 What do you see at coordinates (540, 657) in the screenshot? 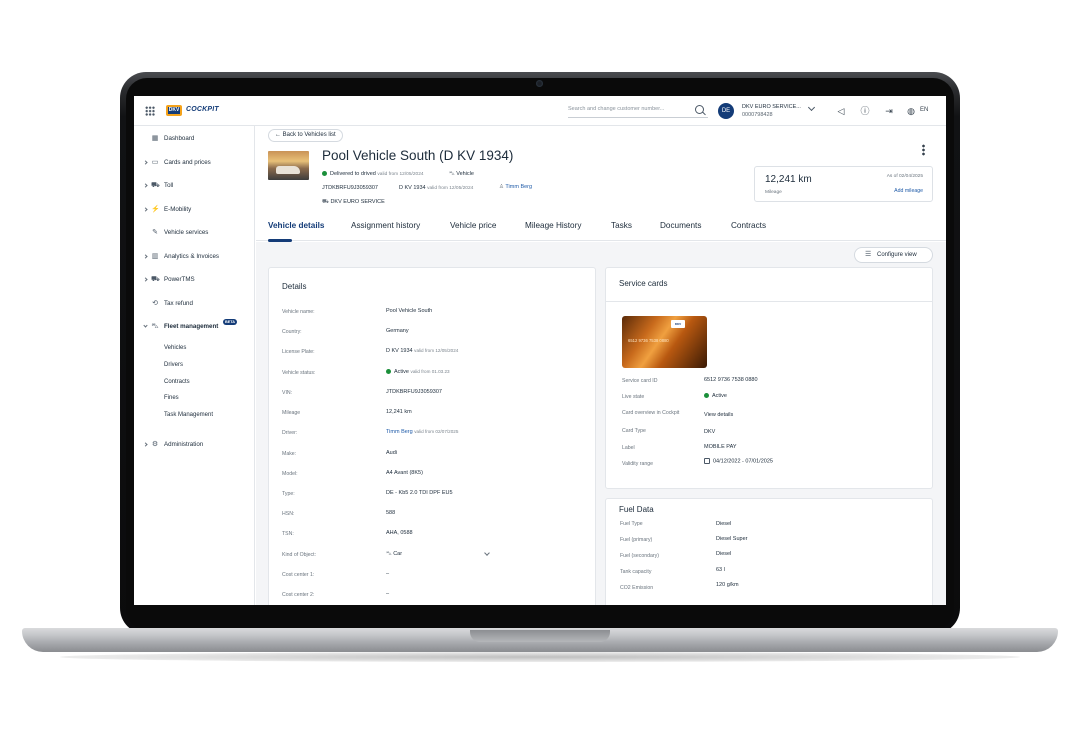
I see `laptop-shadow` at bounding box center [540, 657].